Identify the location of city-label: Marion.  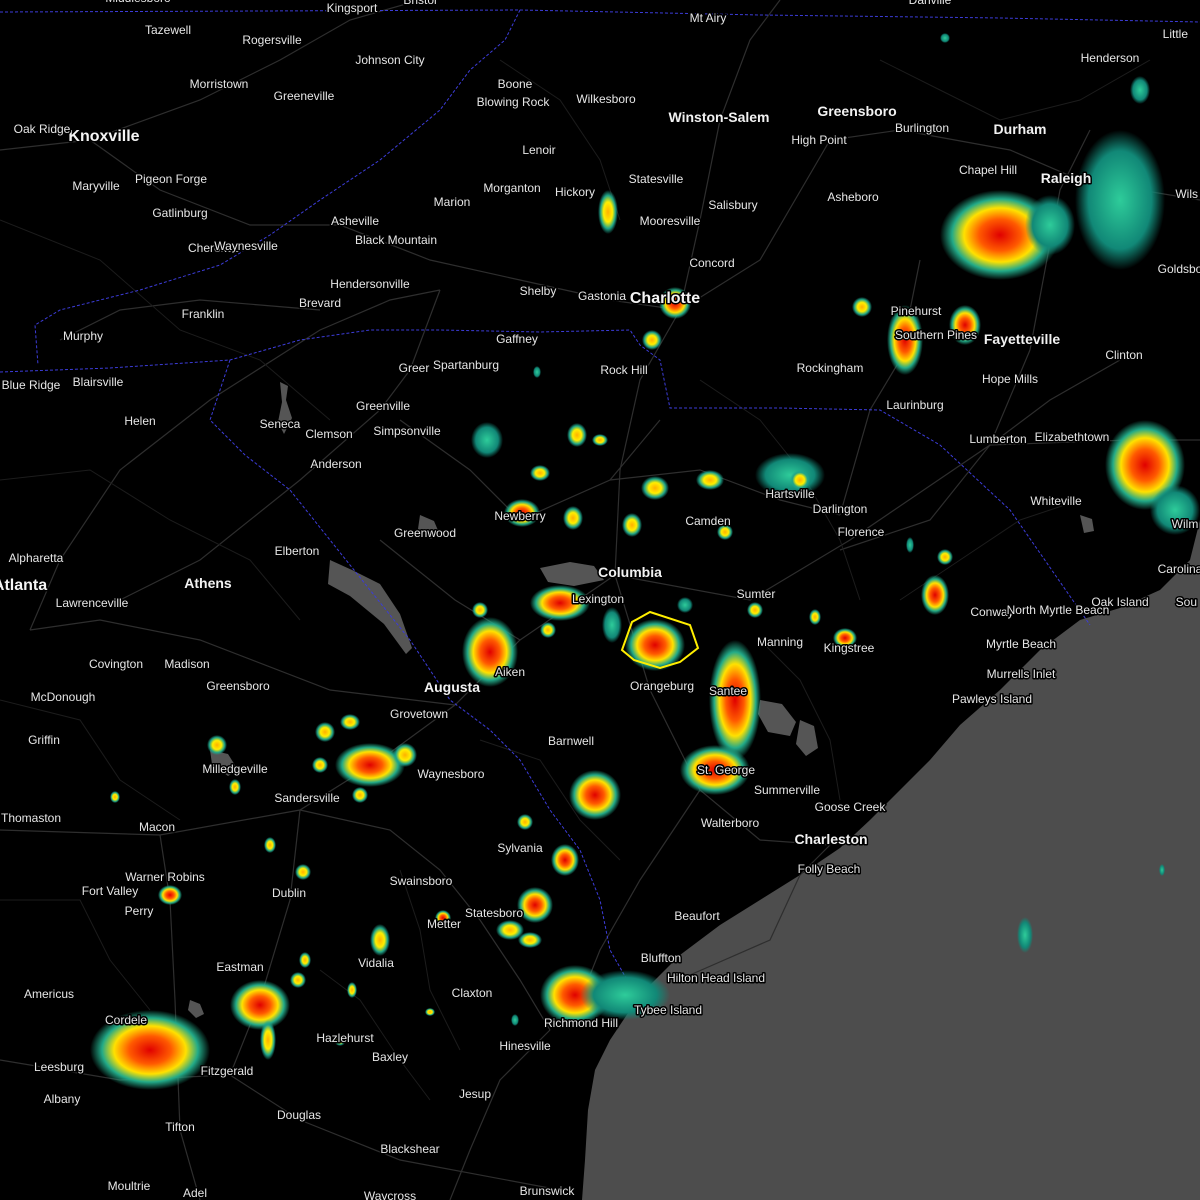
(452, 202).